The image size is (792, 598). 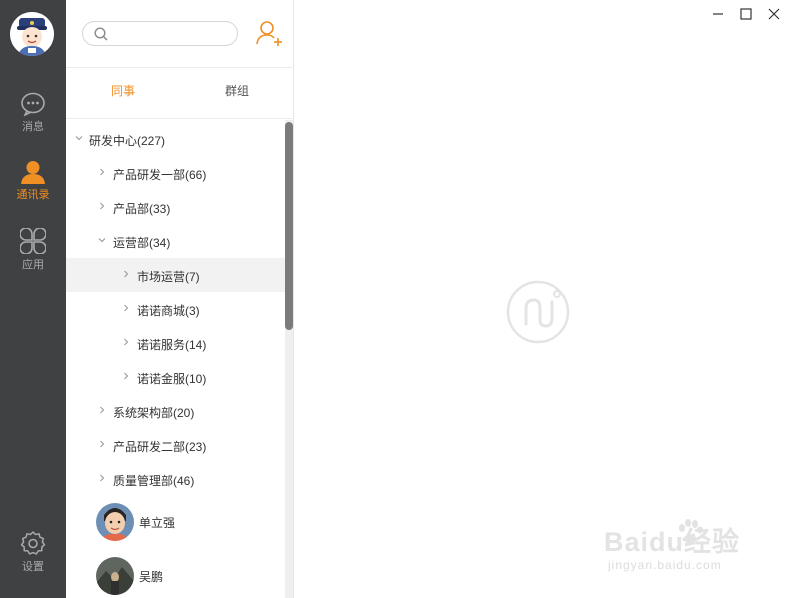 I want to click on nav-settings: 设置, so click(x=33, y=552).